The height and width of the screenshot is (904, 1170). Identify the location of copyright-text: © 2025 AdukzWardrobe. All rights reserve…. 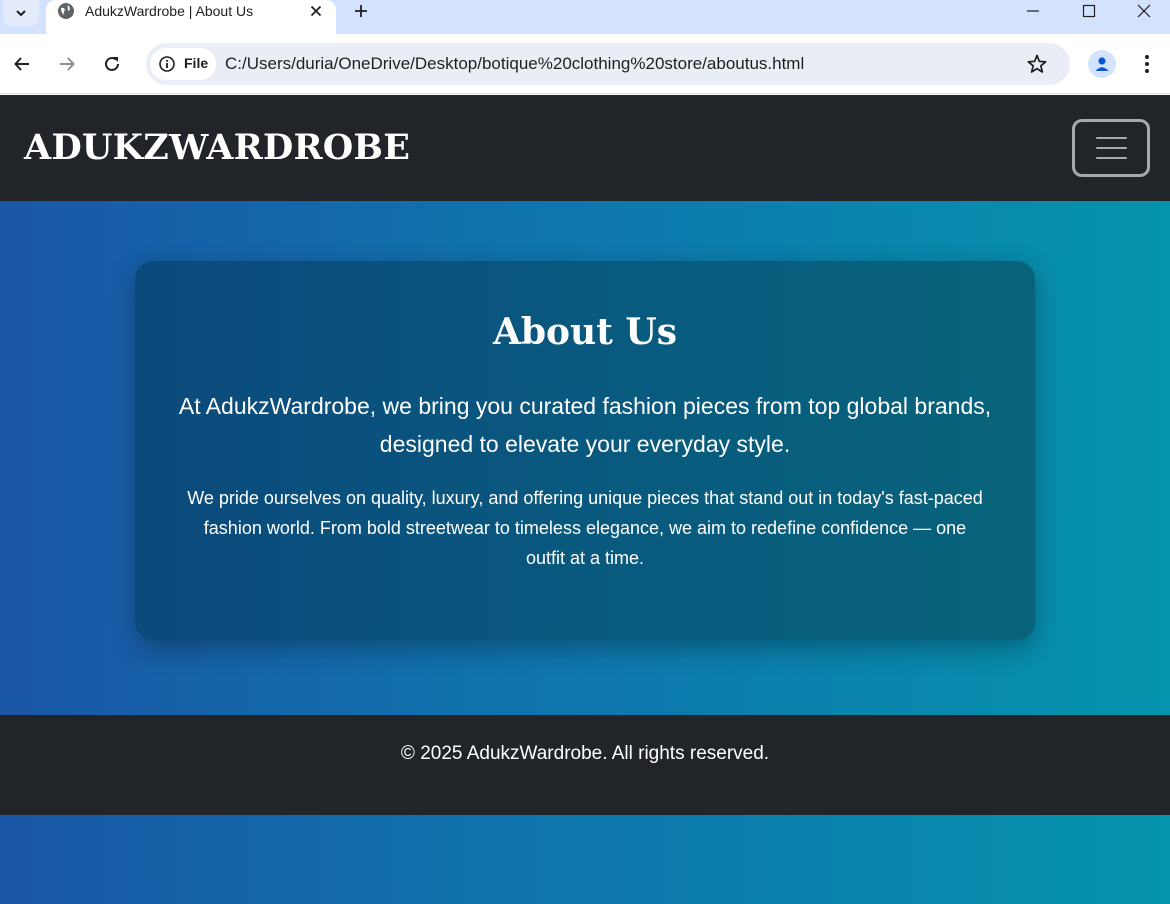
(585, 753).